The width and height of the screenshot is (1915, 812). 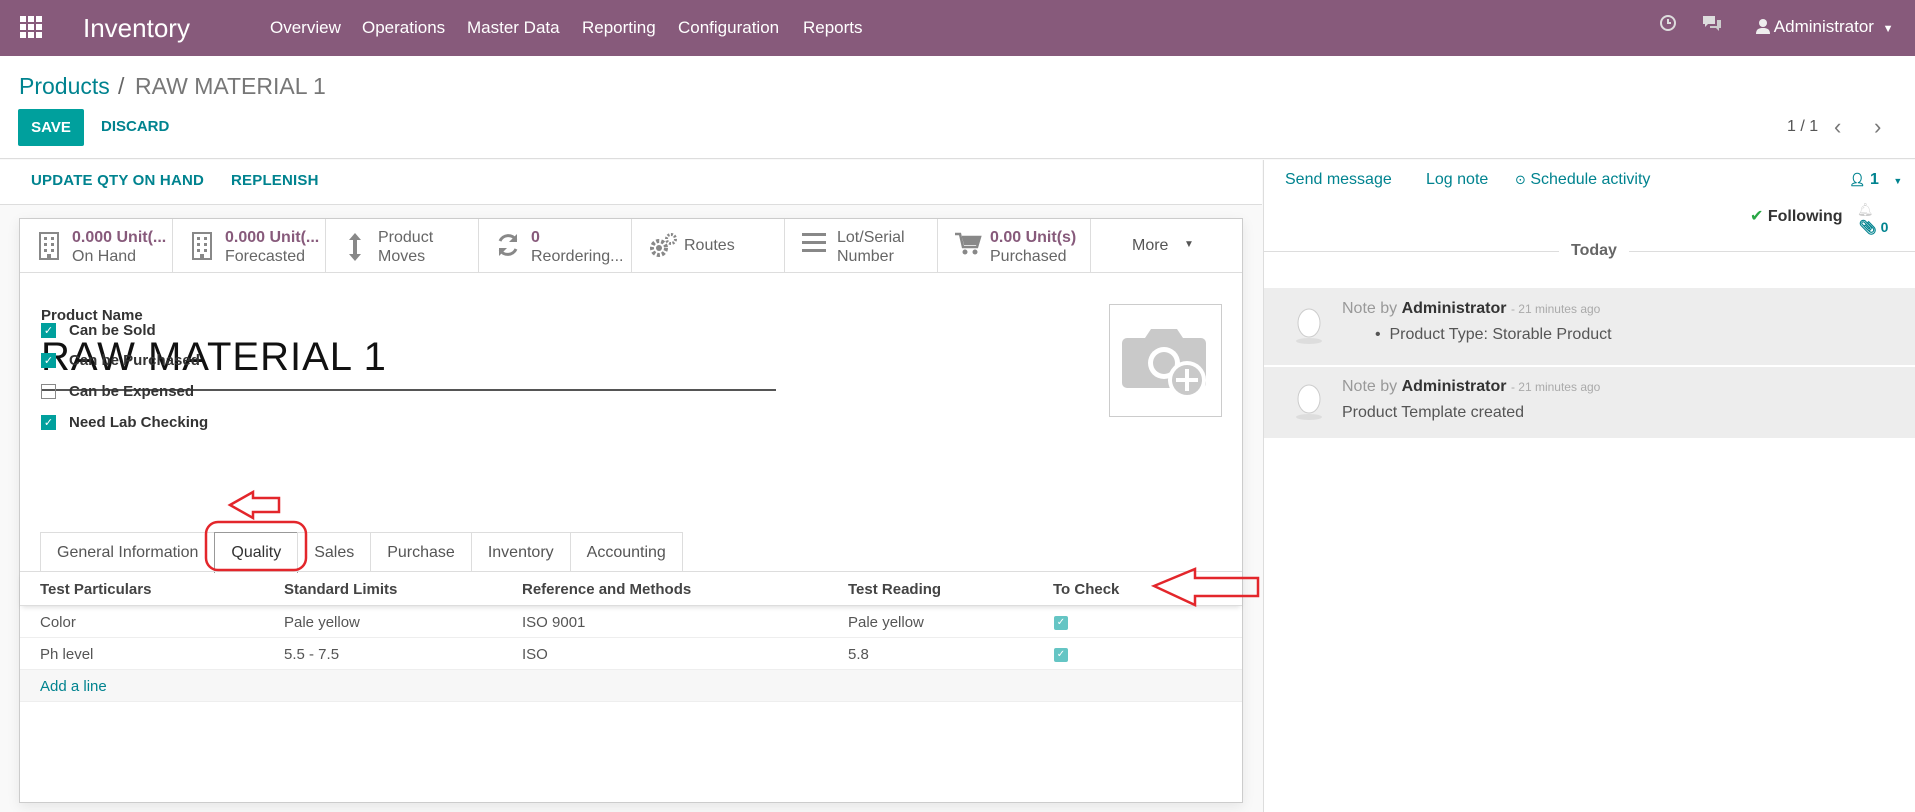 What do you see at coordinates (256, 552) in the screenshot?
I see `tab-quality: Quality` at bounding box center [256, 552].